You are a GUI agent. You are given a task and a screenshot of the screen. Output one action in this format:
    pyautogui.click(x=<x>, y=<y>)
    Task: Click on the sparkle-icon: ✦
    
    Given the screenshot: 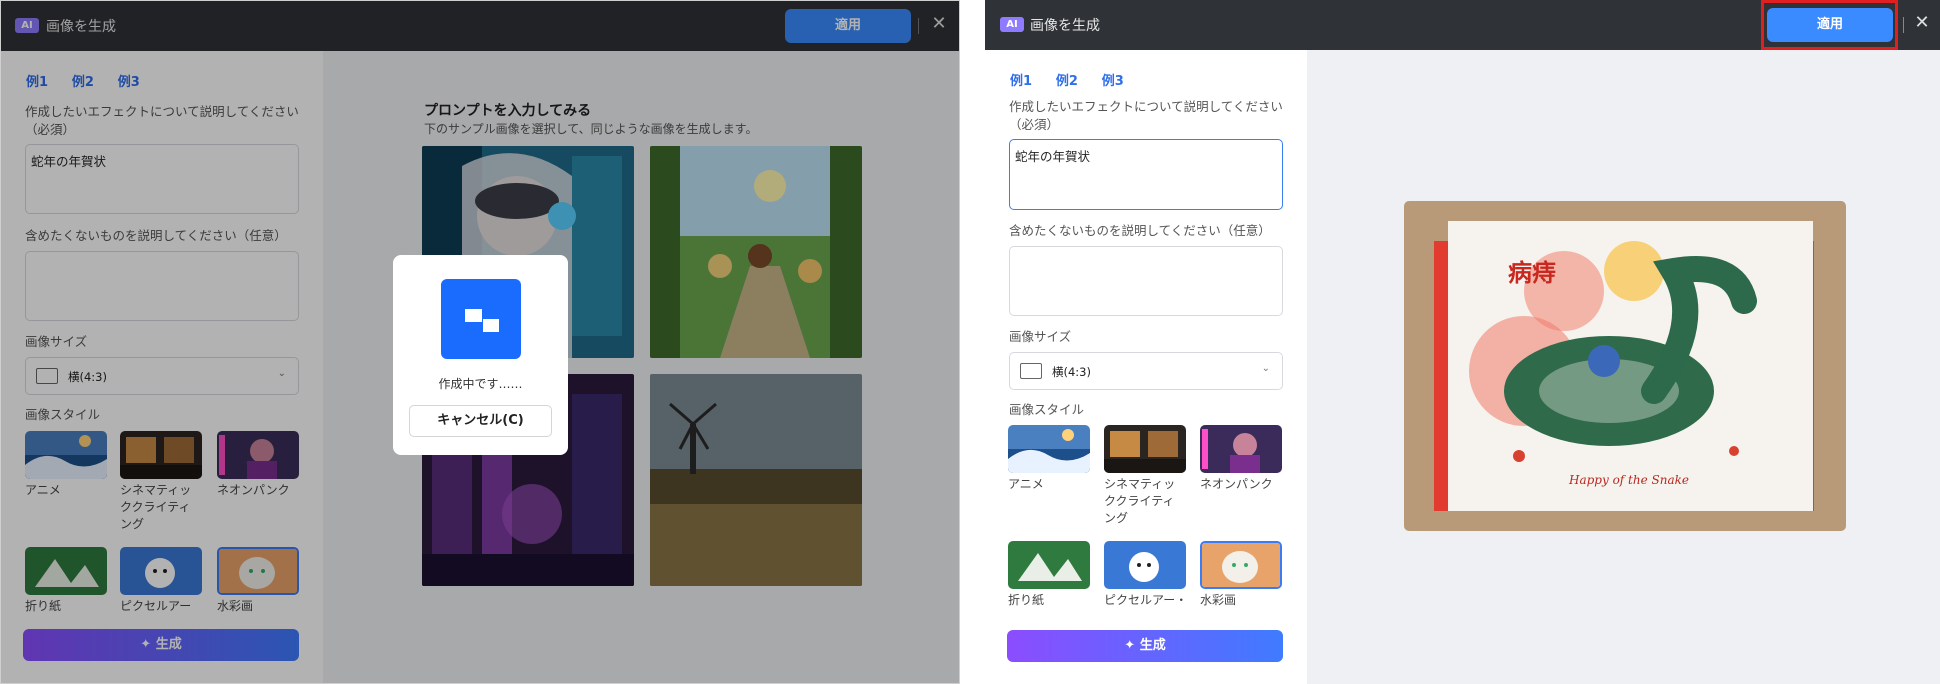 What is the action you would take?
    pyautogui.click(x=1130, y=645)
    